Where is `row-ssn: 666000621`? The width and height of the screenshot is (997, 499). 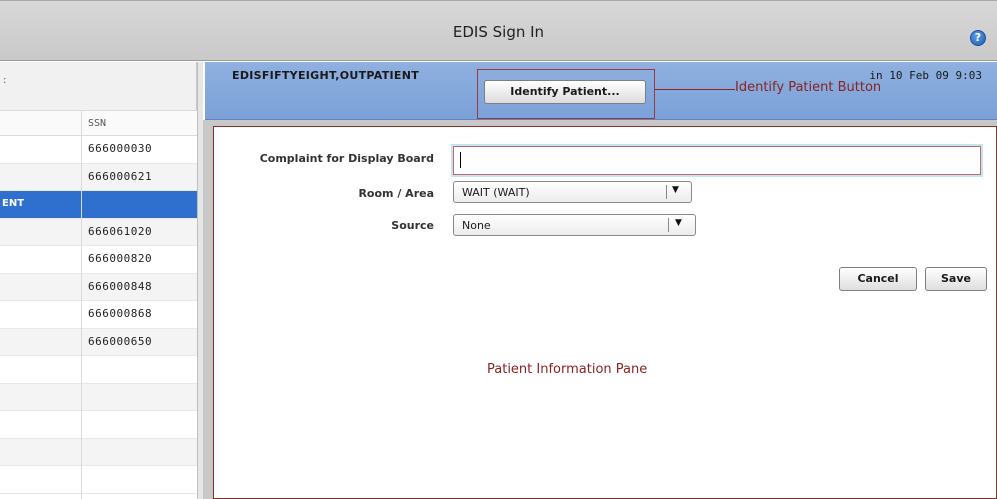 row-ssn: 666000621 is located at coordinates (120, 176).